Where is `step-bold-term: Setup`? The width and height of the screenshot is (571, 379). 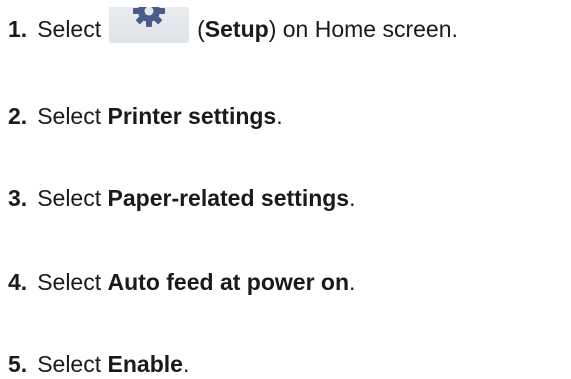
step-bold-term: Setup is located at coordinates (237, 29).